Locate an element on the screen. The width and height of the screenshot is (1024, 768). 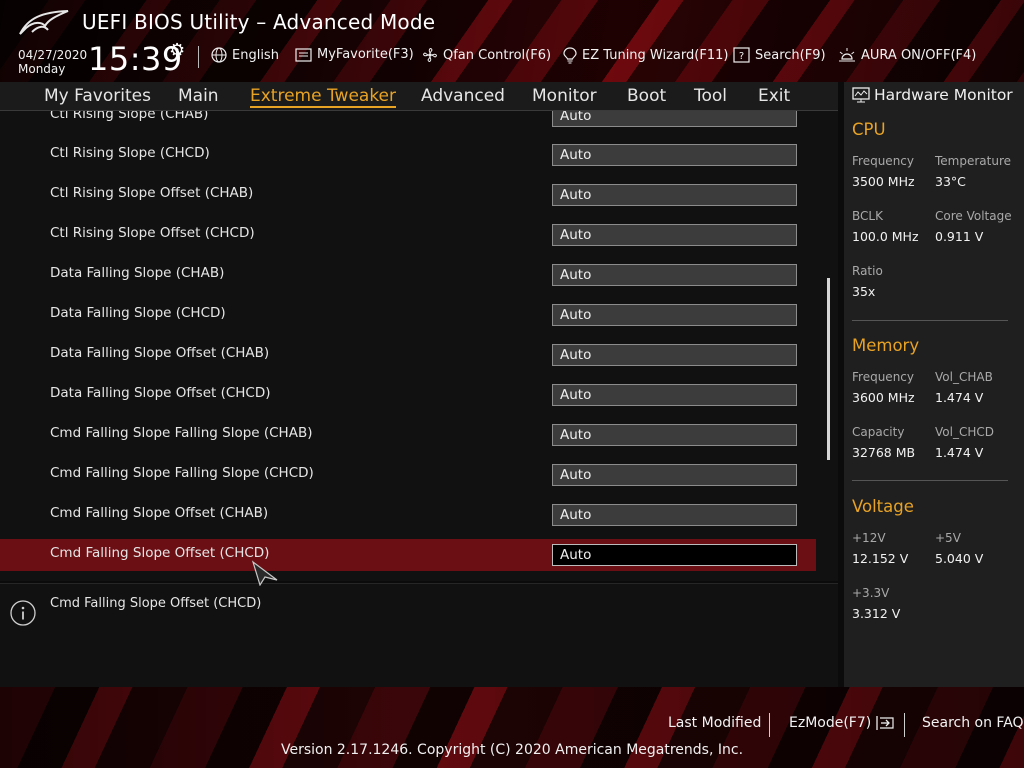
aura-toggle-button: AURA ON/OFF(F4) is located at coordinates (907, 55).